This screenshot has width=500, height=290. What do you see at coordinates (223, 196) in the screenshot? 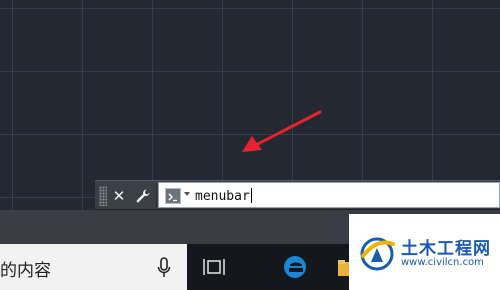
I see `command-input-value: menubar` at bounding box center [223, 196].